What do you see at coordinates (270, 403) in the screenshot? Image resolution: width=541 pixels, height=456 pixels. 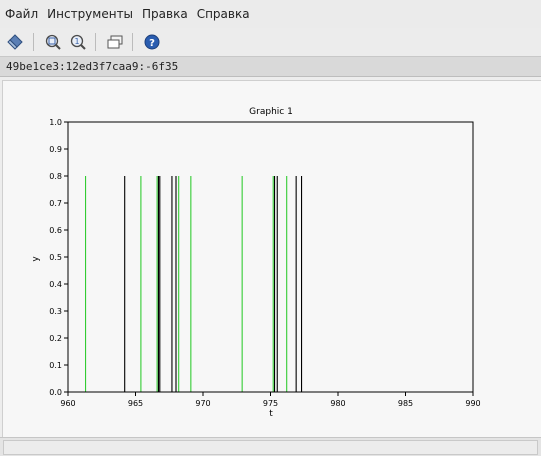 I see `x-tick-label: 975` at bounding box center [270, 403].